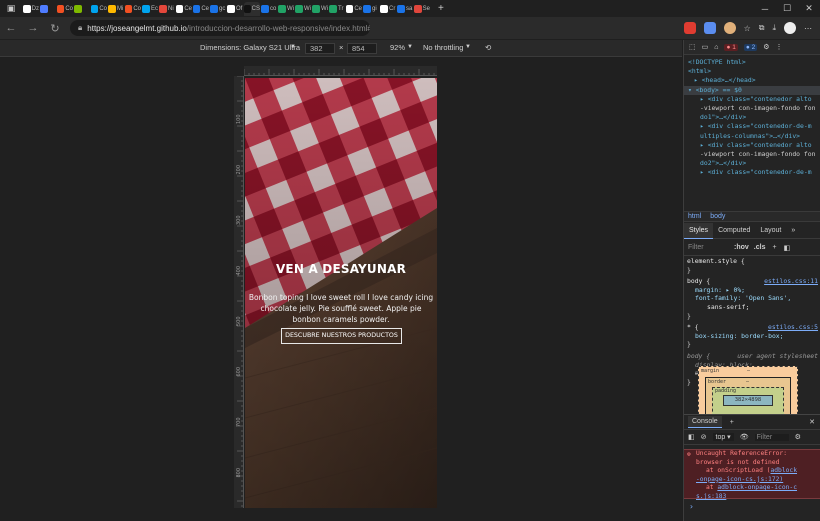 This screenshot has height=521, width=820. What do you see at coordinates (167, 9) in the screenshot?
I see `browser-tab: Ni` at bounding box center [167, 9].